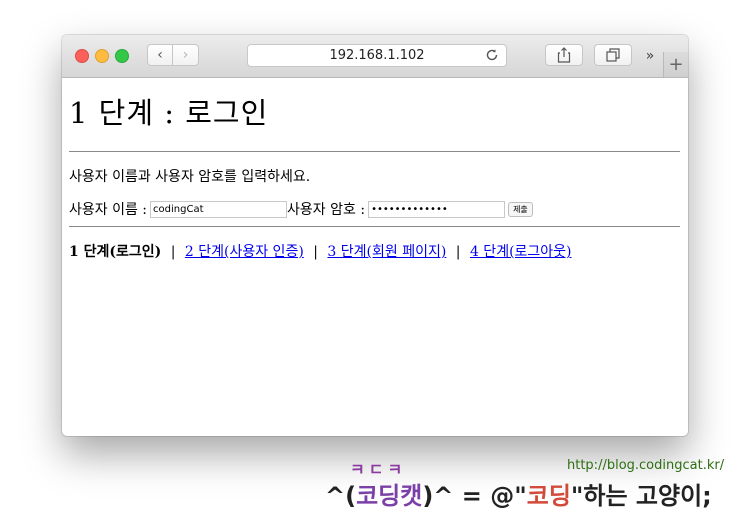 Image resolution: width=750 pixels, height=525 pixels. Describe the element at coordinates (374, 226) in the screenshot. I see `divider-bottom` at that location.